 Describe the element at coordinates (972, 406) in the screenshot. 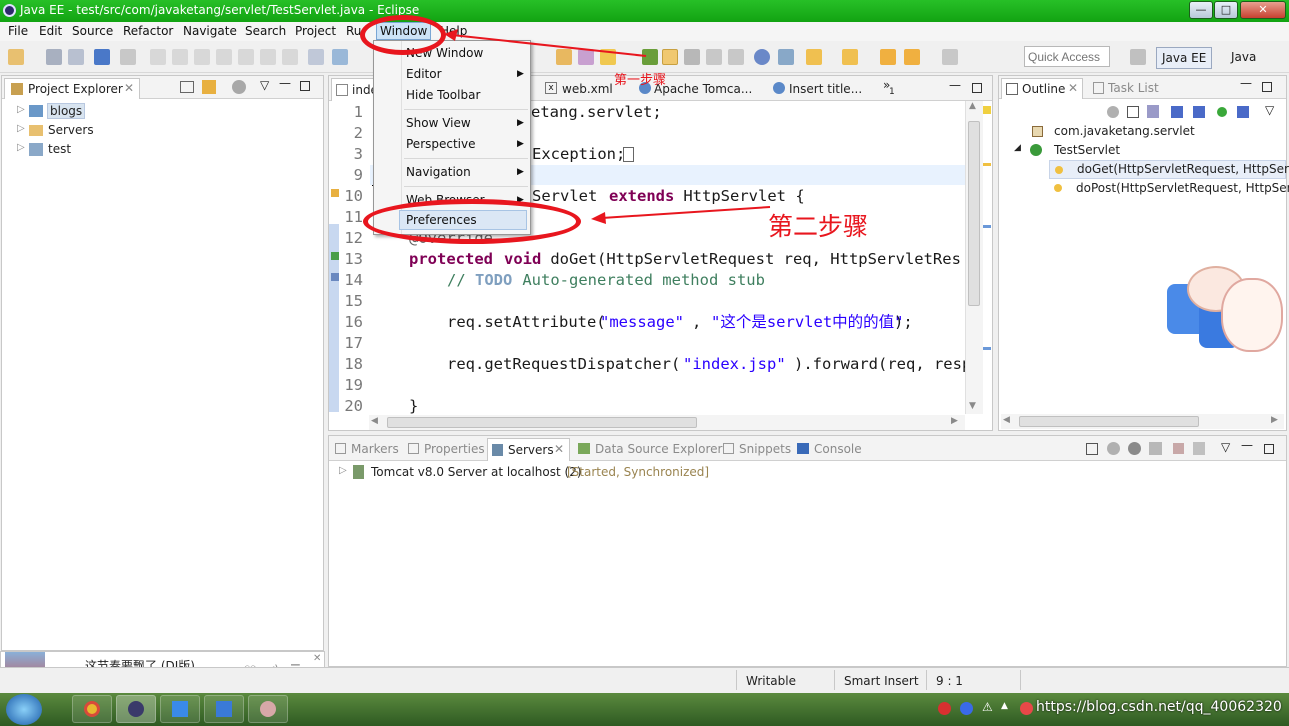

I see `scroll-down-icon: ▼` at that location.